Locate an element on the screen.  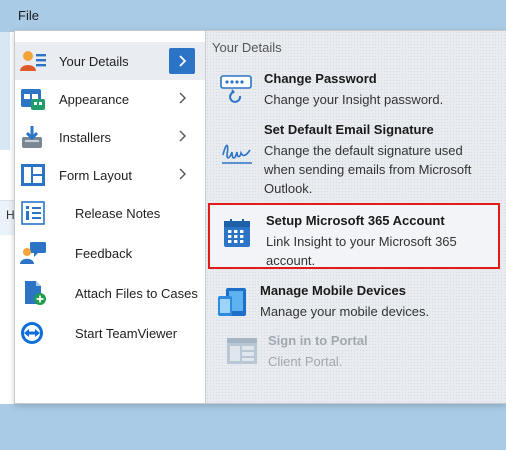
menu-item-attach-files: Attach Files to Cases is located at coordinates (110, 293).